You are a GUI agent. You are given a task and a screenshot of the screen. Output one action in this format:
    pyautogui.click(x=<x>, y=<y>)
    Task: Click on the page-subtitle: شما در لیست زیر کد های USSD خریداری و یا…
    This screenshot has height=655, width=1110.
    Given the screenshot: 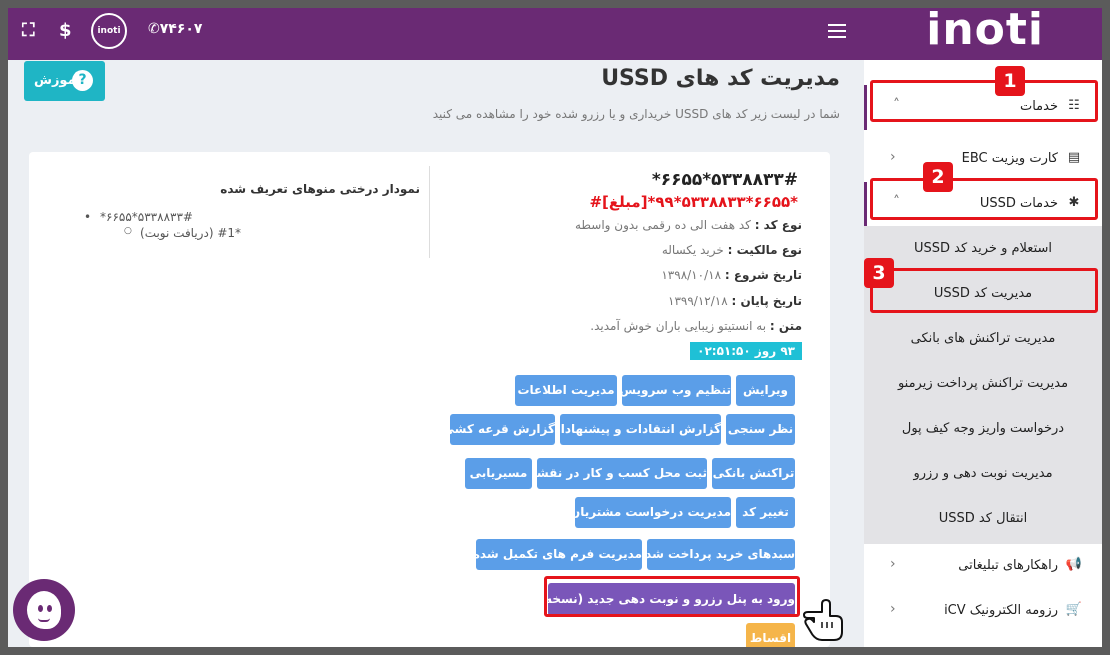 What is the action you would take?
    pyautogui.click(x=636, y=114)
    